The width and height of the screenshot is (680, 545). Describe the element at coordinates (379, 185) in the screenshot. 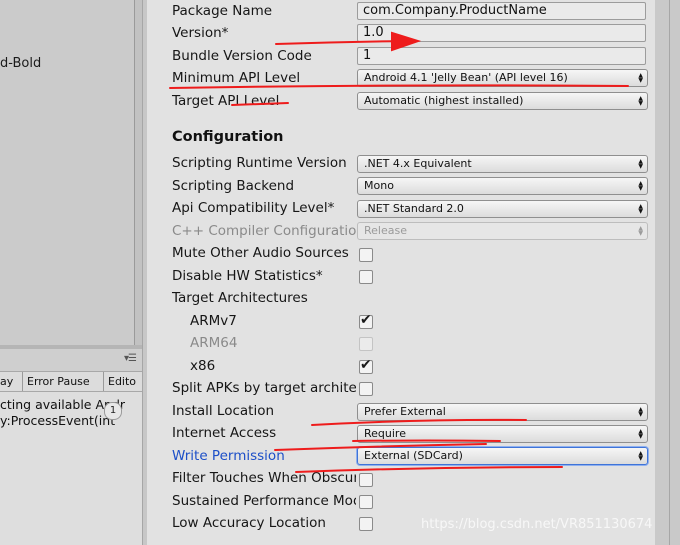

I see `dropdown-value: Mono` at that location.